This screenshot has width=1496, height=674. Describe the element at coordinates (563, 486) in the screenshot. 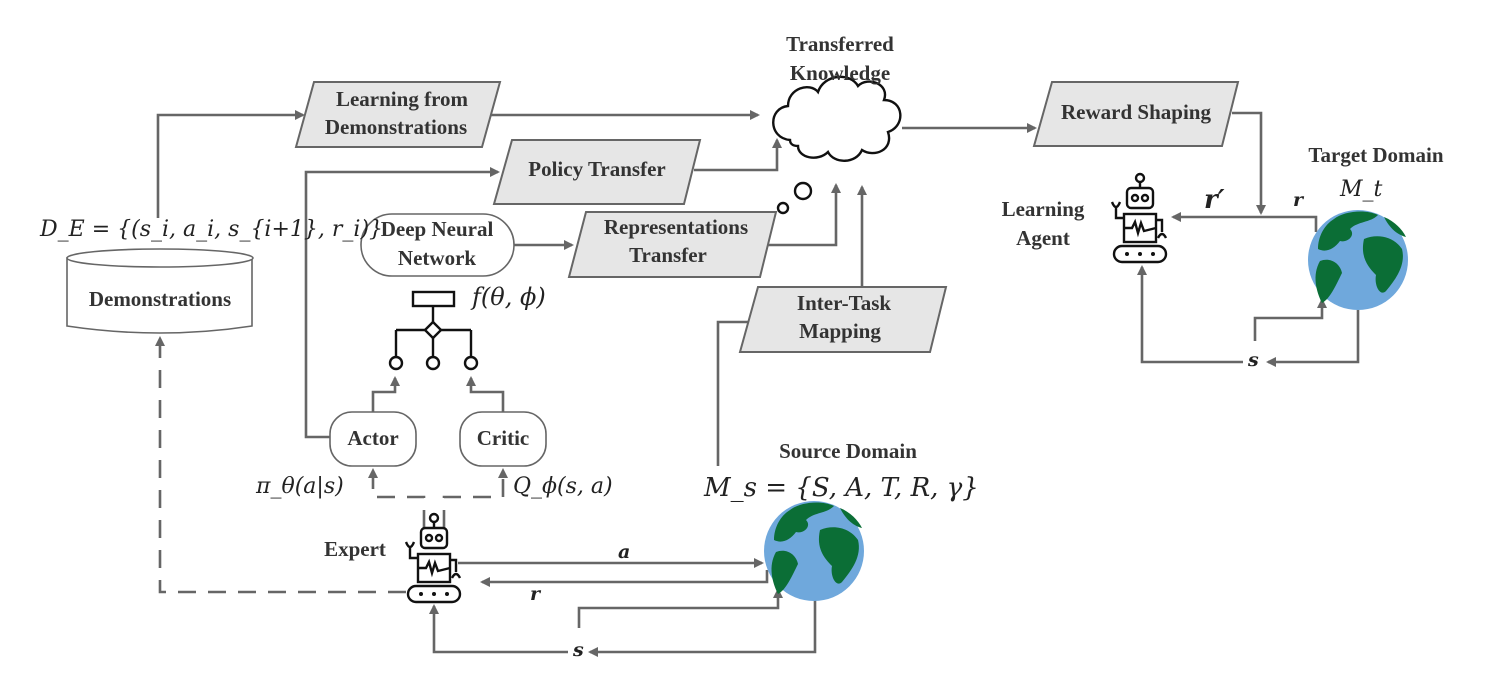

I see `q-function-label: Q_ϕ(s, a)` at that location.